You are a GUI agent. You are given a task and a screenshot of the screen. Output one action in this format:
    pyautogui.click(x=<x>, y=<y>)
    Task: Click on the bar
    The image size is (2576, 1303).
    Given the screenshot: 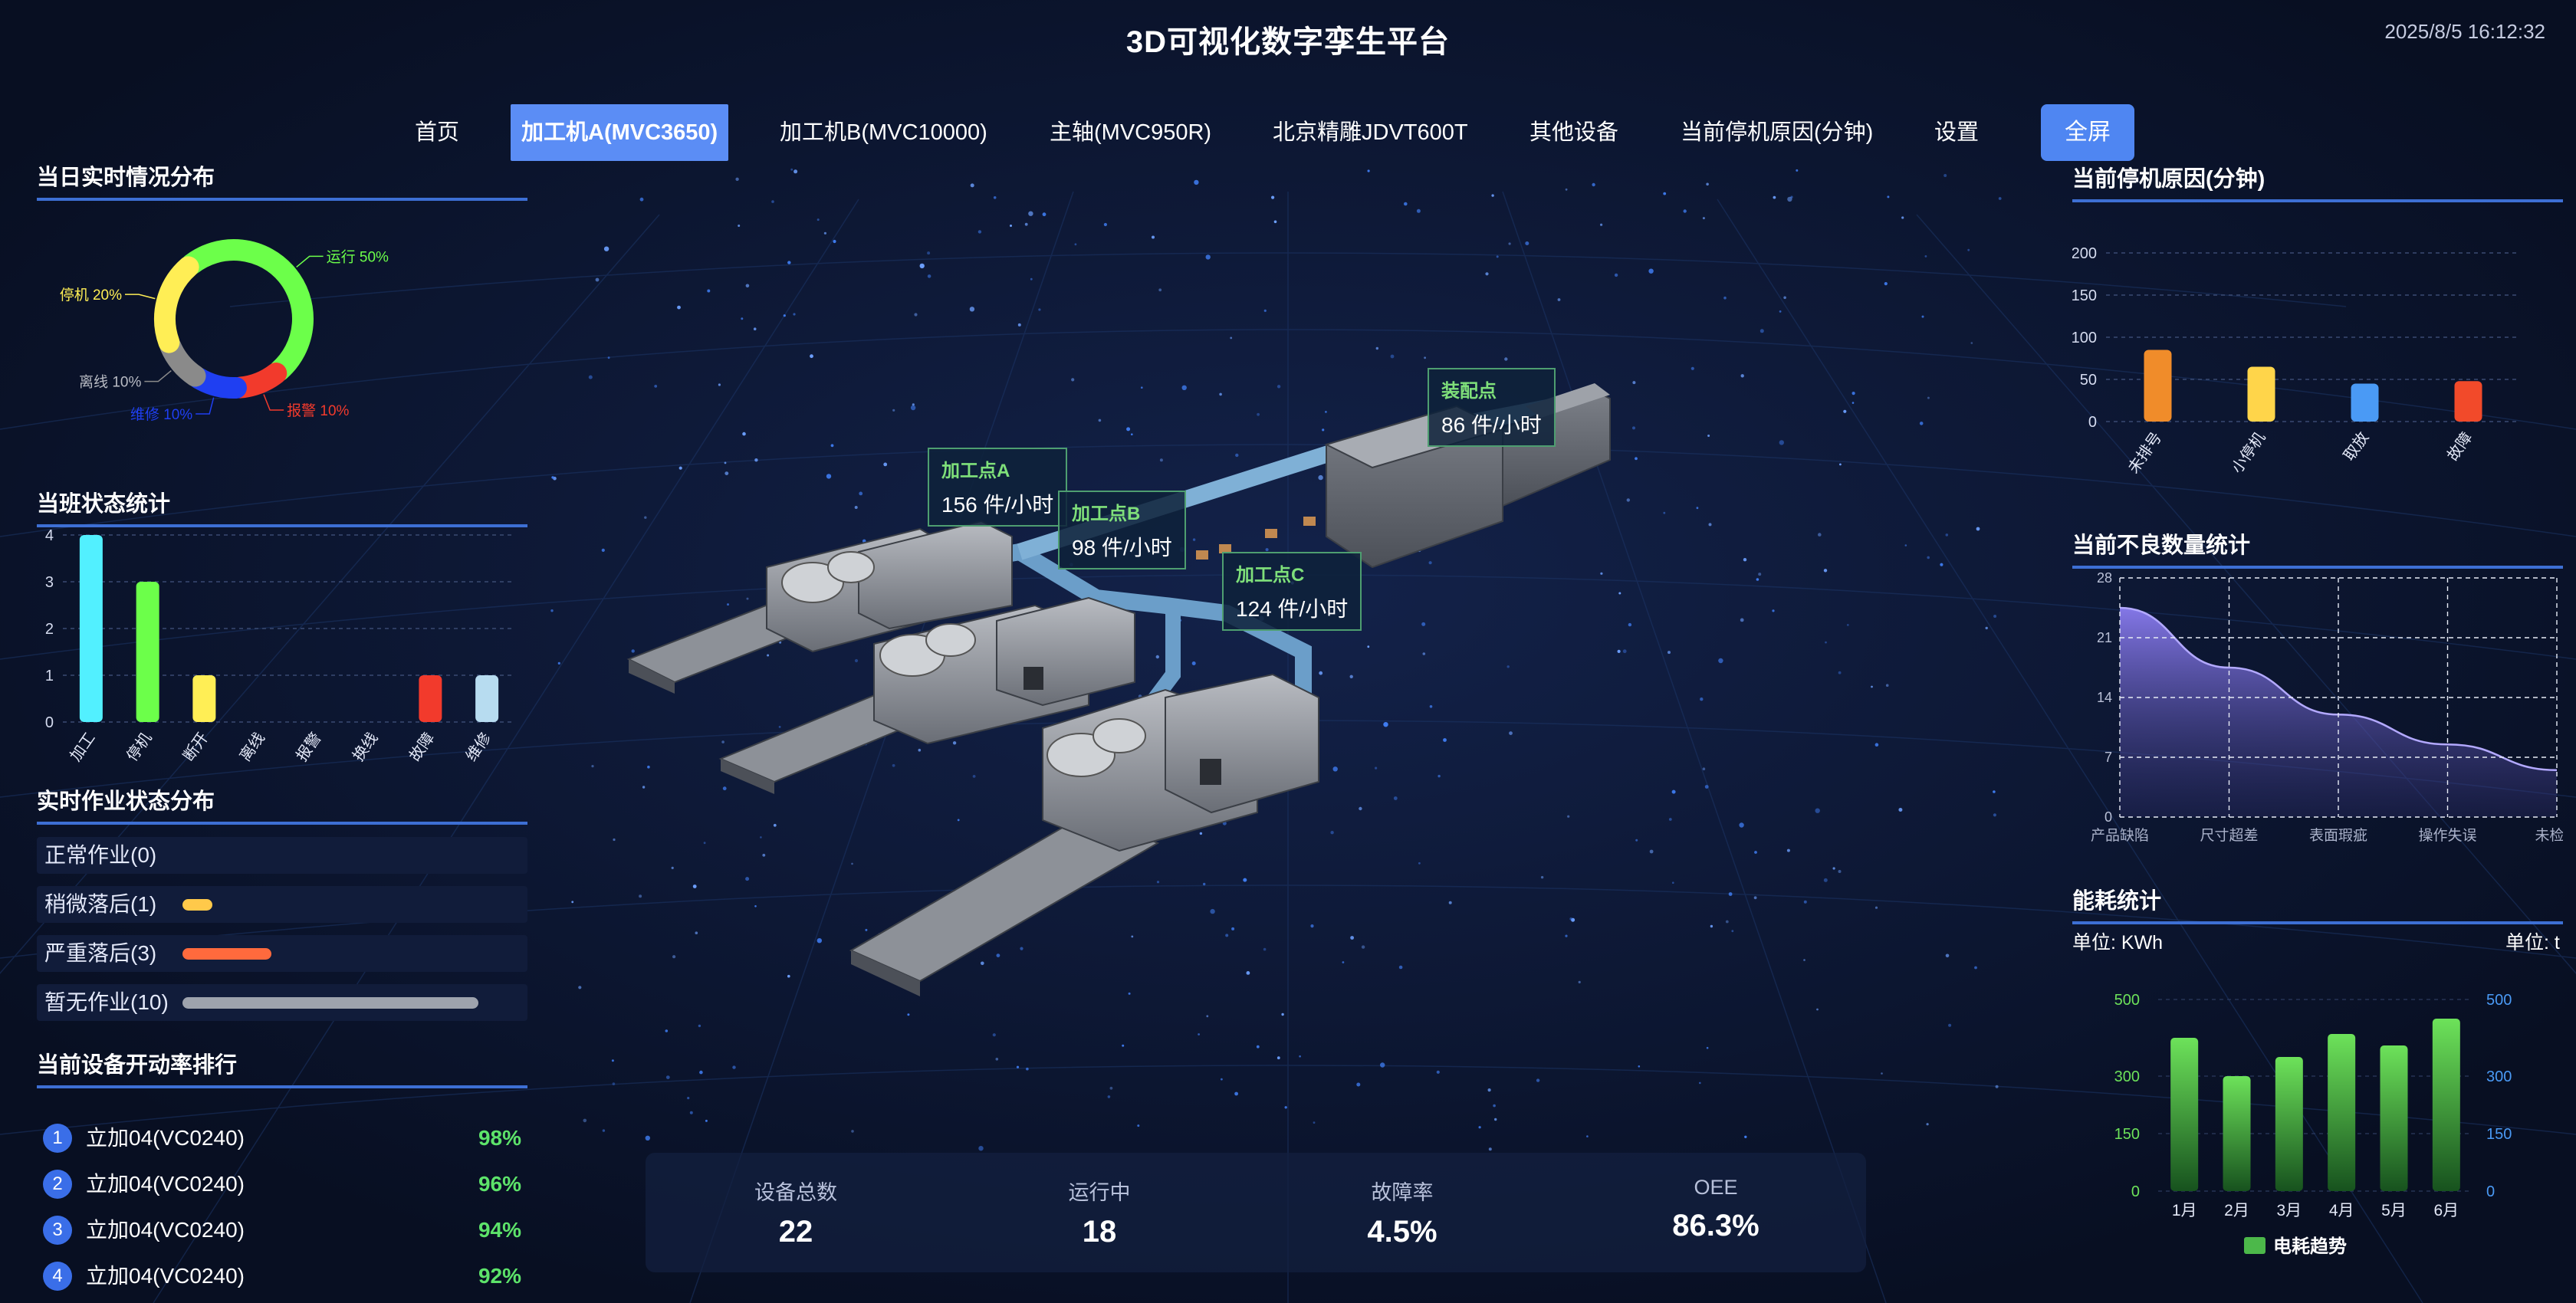 What is the action you would take?
    pyautogui.click(x=430, y=698)
    